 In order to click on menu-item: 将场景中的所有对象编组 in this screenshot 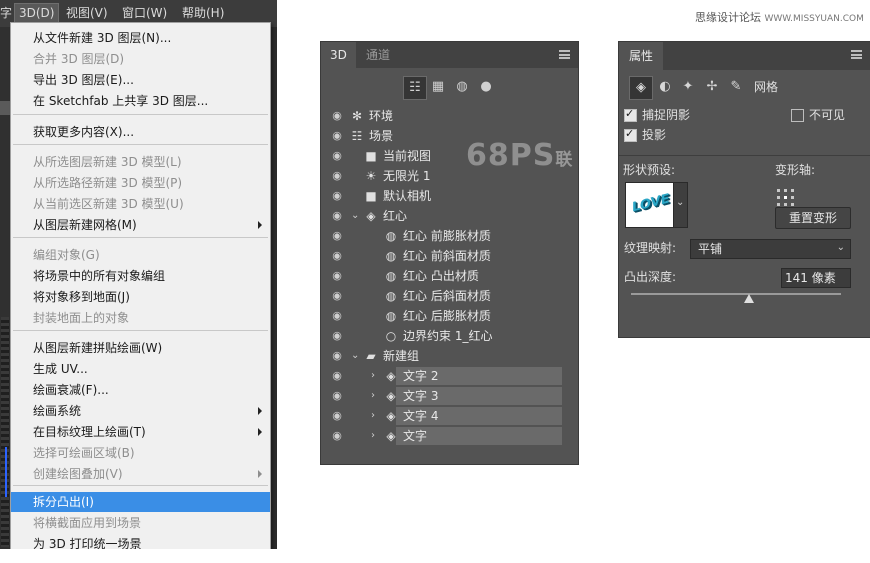, I will do `click(140, 276)`.